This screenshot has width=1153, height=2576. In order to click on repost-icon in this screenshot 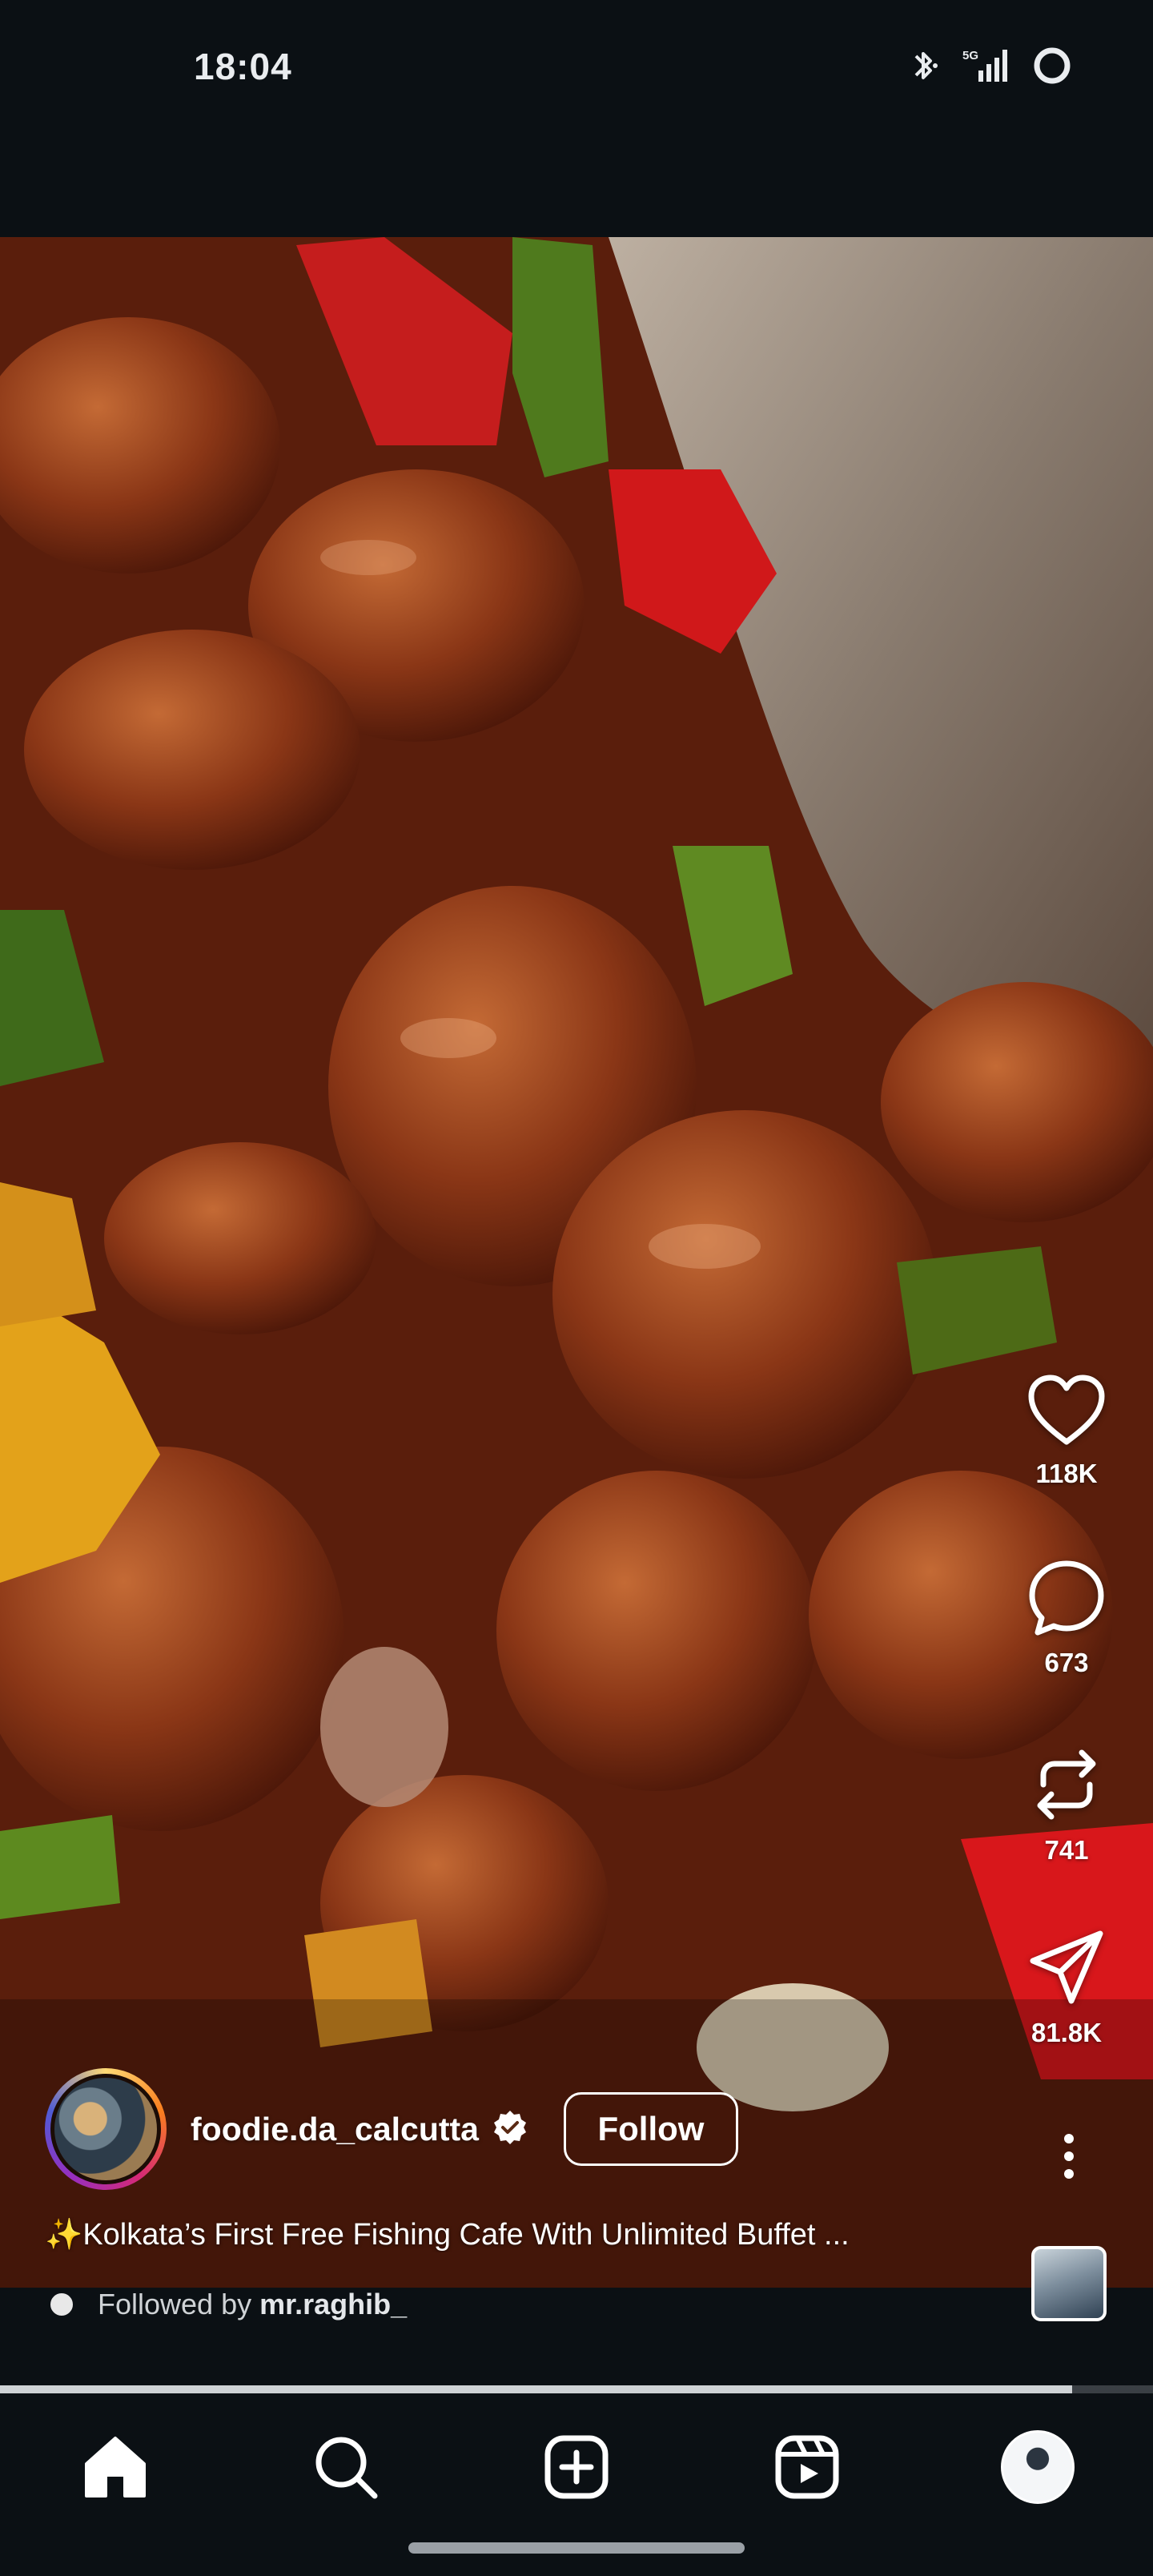, I will do `click(1066, 1786)`.